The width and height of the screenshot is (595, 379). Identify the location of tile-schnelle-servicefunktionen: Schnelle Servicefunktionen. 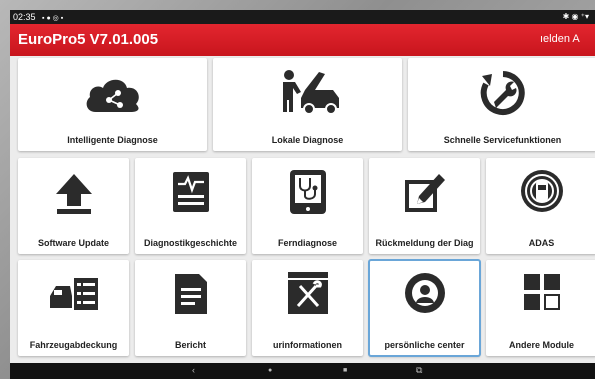
(501, 104).